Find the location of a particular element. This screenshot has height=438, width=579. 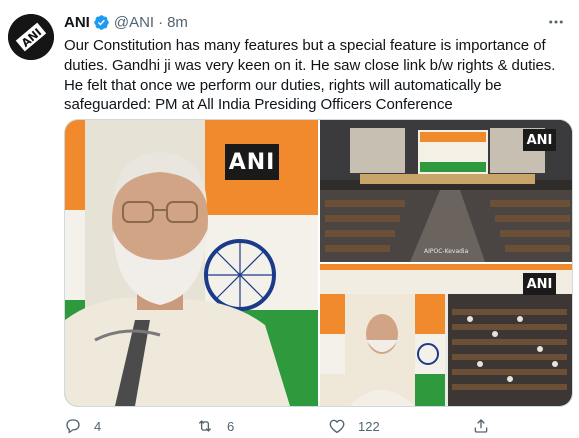

tweet-header: ANI @ANI · 8m is located at coordinates (126, 22).